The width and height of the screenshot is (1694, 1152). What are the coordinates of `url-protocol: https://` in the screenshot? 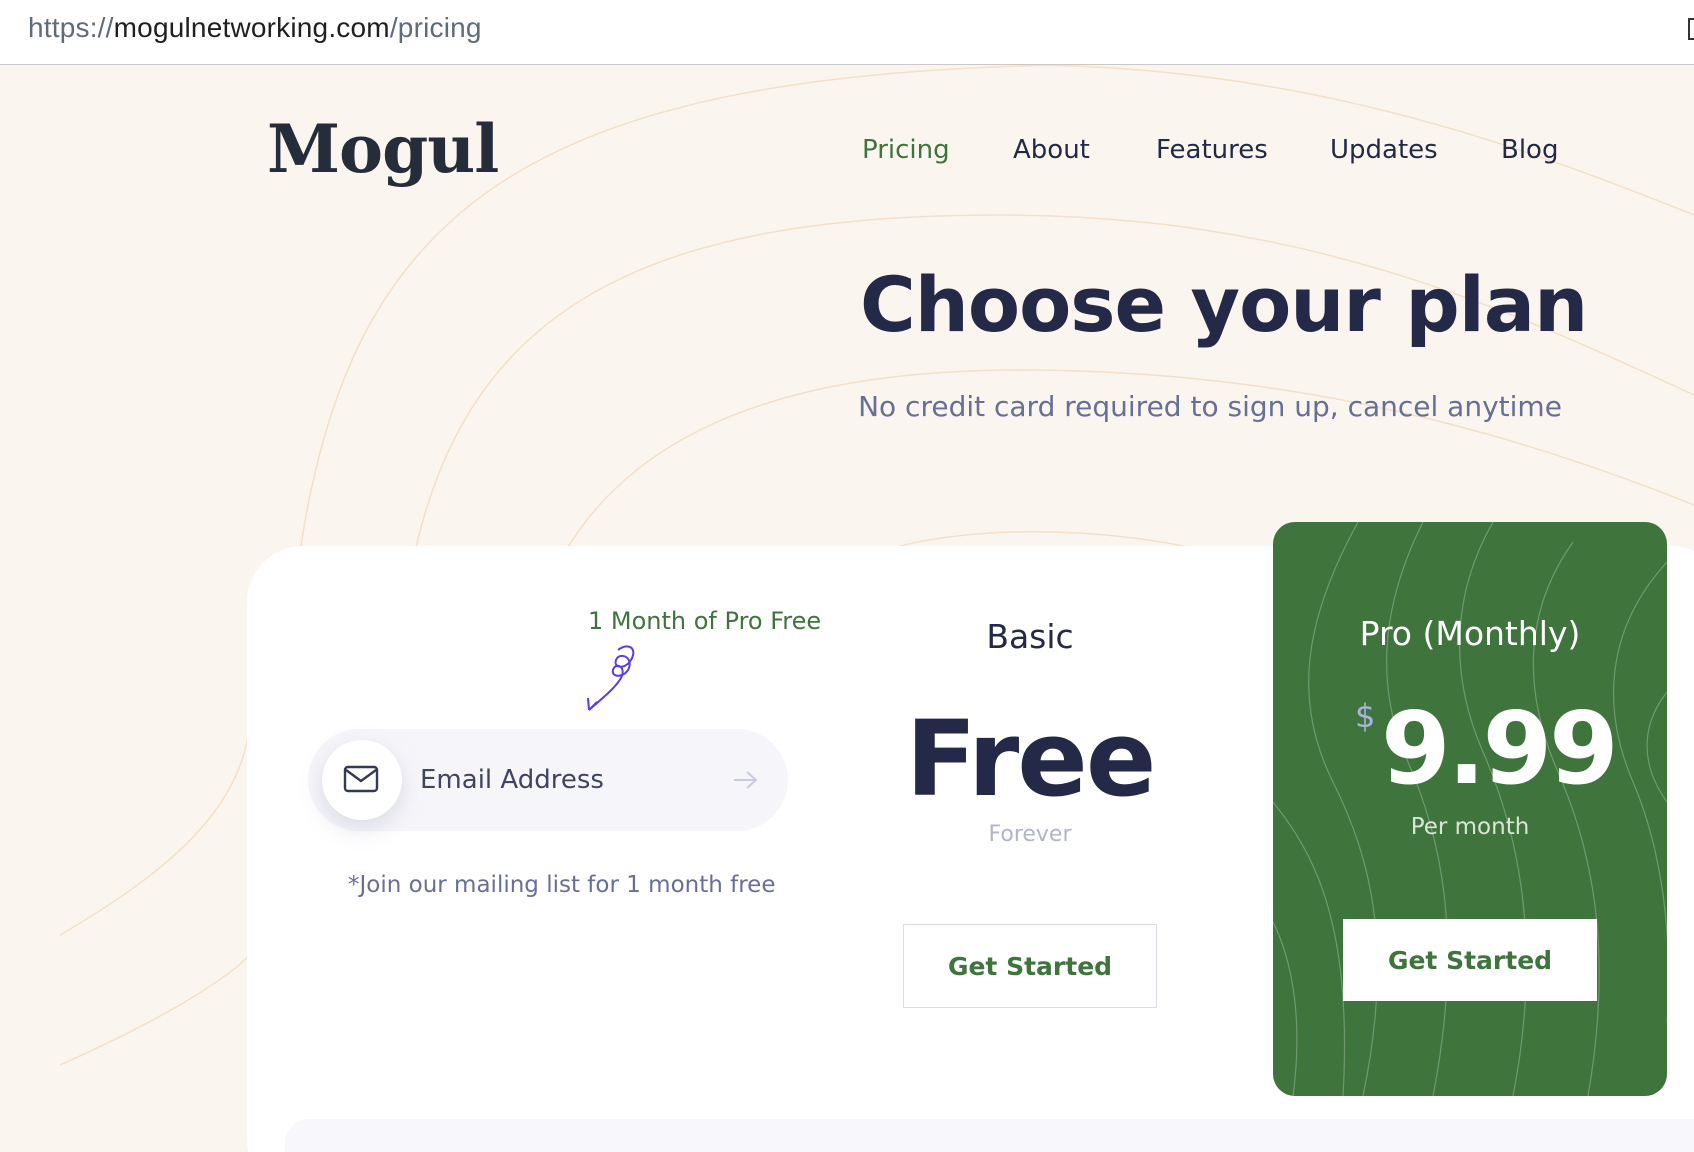 It's located at (71, 27).